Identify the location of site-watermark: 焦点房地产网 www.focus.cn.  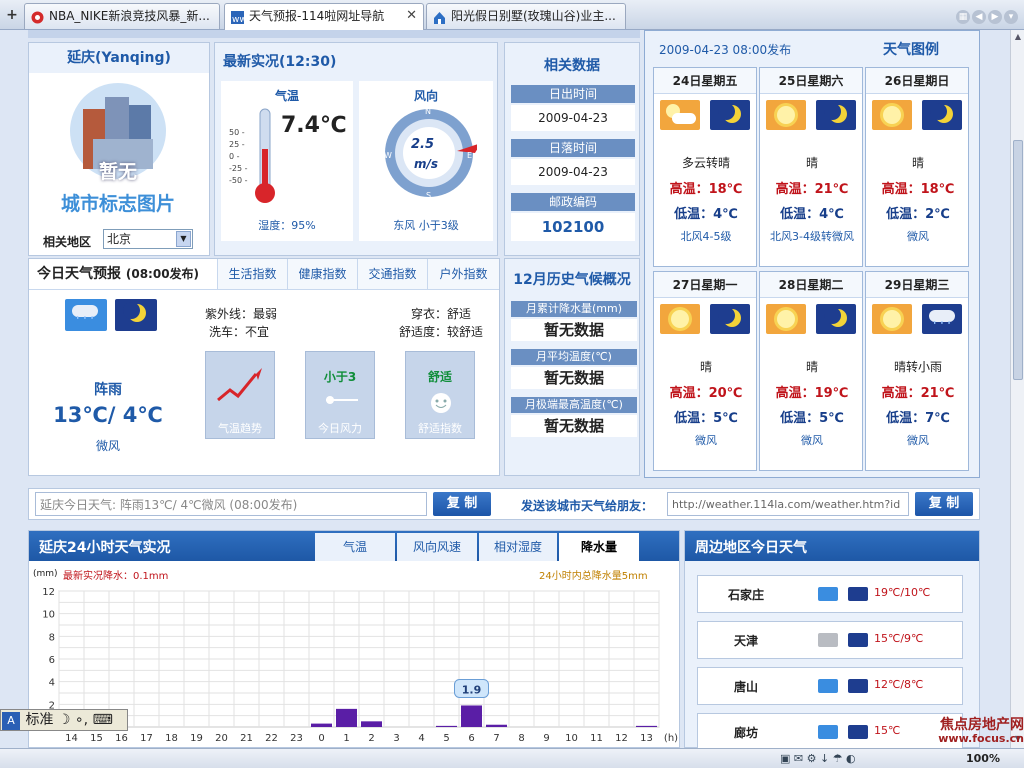
(981, 731).